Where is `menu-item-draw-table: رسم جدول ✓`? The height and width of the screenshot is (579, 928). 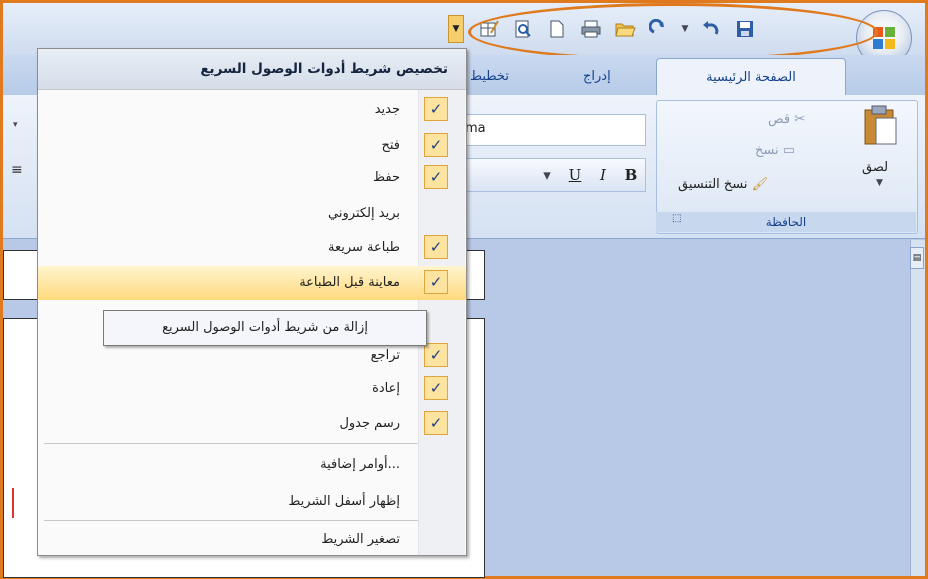 menu-item-draw-table: رسم جدول ✓ is located at coordinates (252, 424).